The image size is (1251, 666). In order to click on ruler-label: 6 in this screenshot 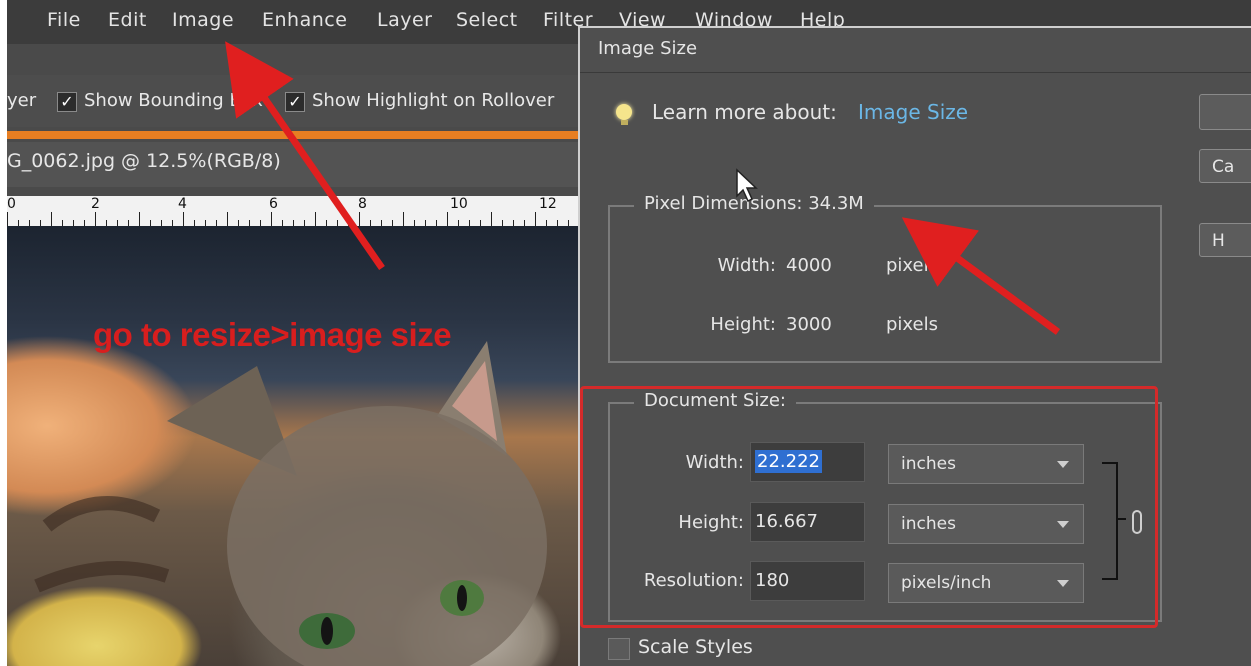, I will do `click(273, 204)`.